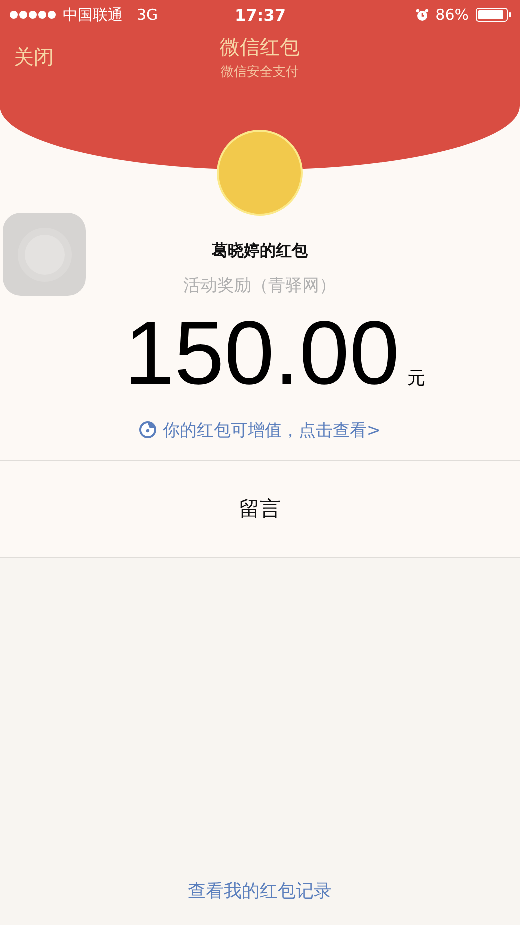 Image resolution: width=520 pixels, height=925 pixels. Describe the element at coordinates (33, 15) in the screenshot. I see `signal-icon` at that location.